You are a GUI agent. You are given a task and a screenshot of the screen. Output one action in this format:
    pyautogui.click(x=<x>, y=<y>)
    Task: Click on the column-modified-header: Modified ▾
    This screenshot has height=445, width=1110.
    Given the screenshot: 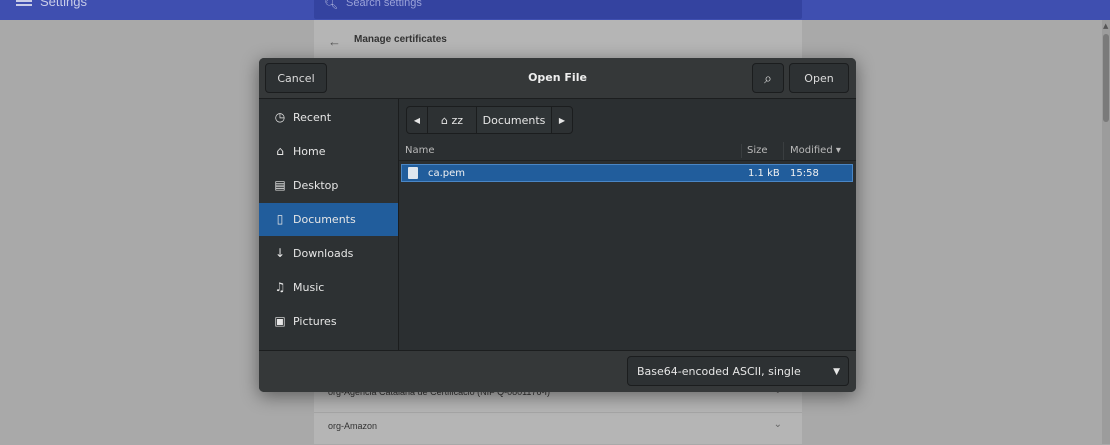 What is the action you would take?
    pyautogui.click(x=812, y=151)
    